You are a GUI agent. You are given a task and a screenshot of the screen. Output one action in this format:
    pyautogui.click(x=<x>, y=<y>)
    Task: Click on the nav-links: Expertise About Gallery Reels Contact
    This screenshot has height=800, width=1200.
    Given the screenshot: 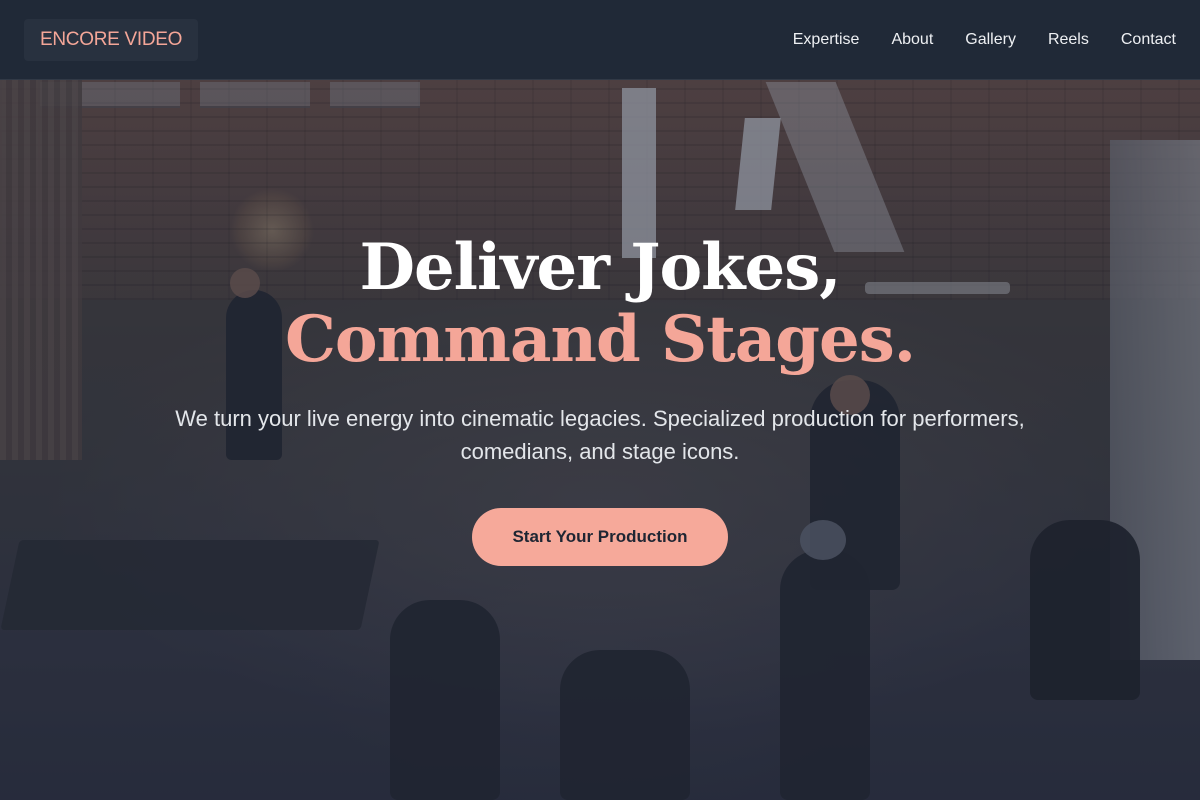 What is the action you would take?
    pyautogui.click(x=984, y=40)
    